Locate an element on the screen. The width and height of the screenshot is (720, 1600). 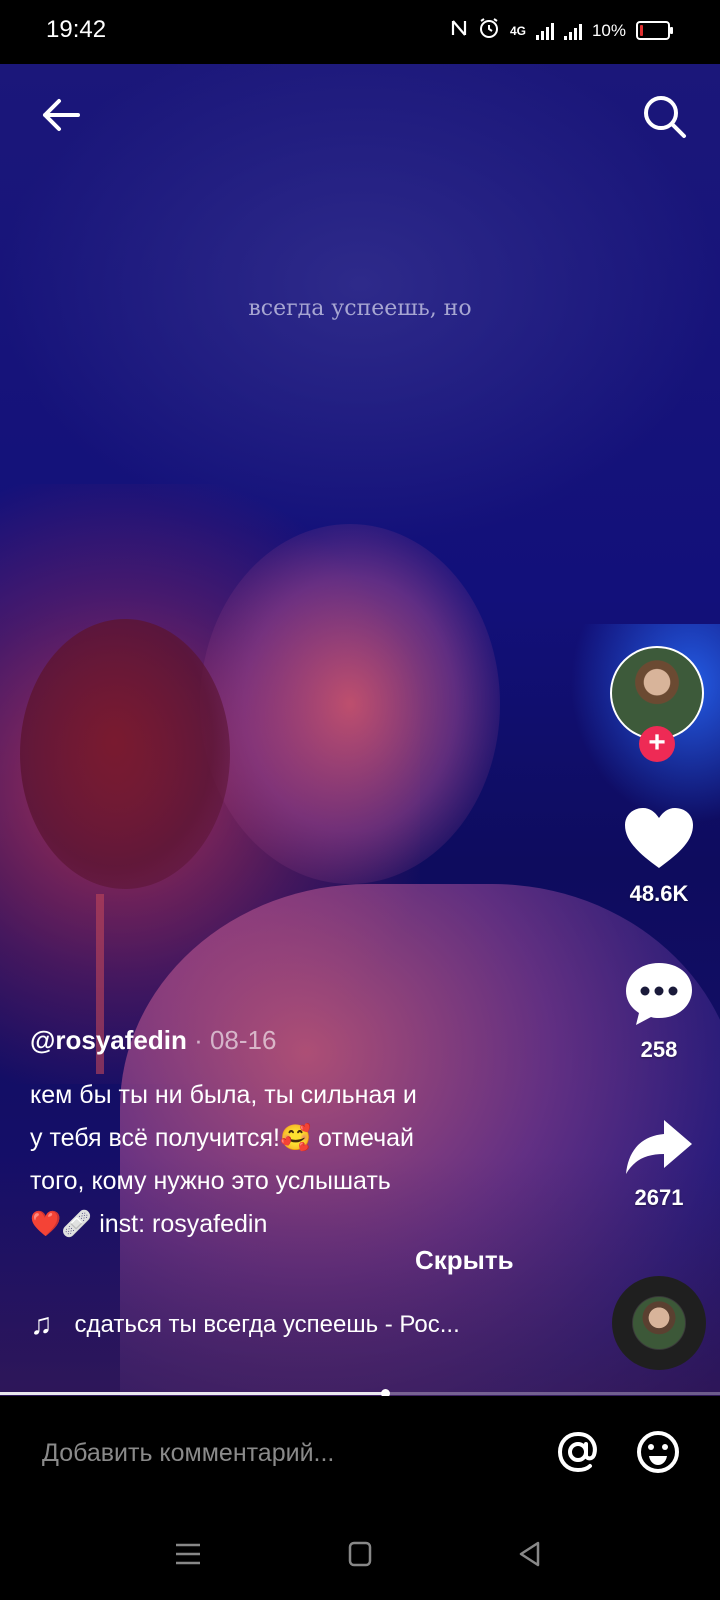
mention-button is located at coordinates (578, 1452).